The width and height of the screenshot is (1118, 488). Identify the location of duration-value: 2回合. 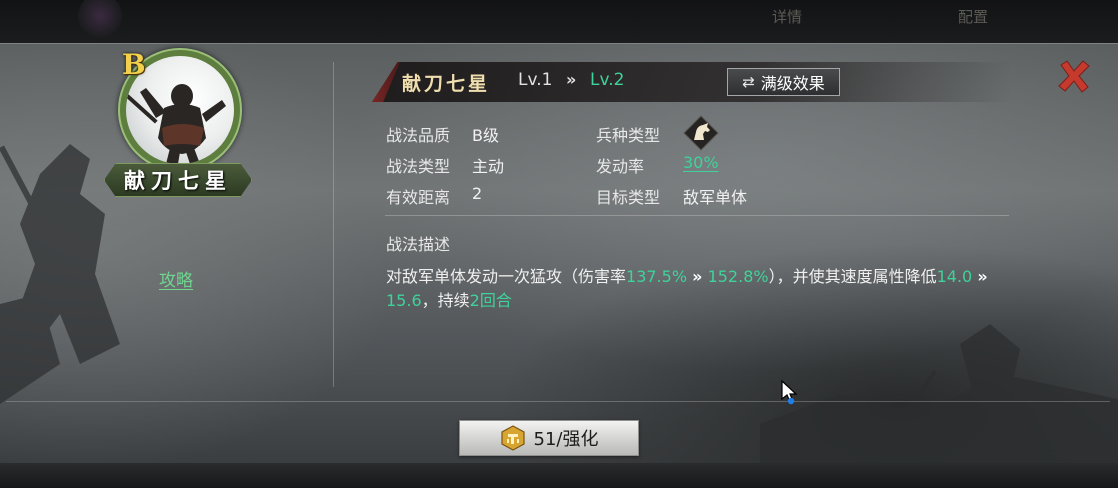
(490, 300).